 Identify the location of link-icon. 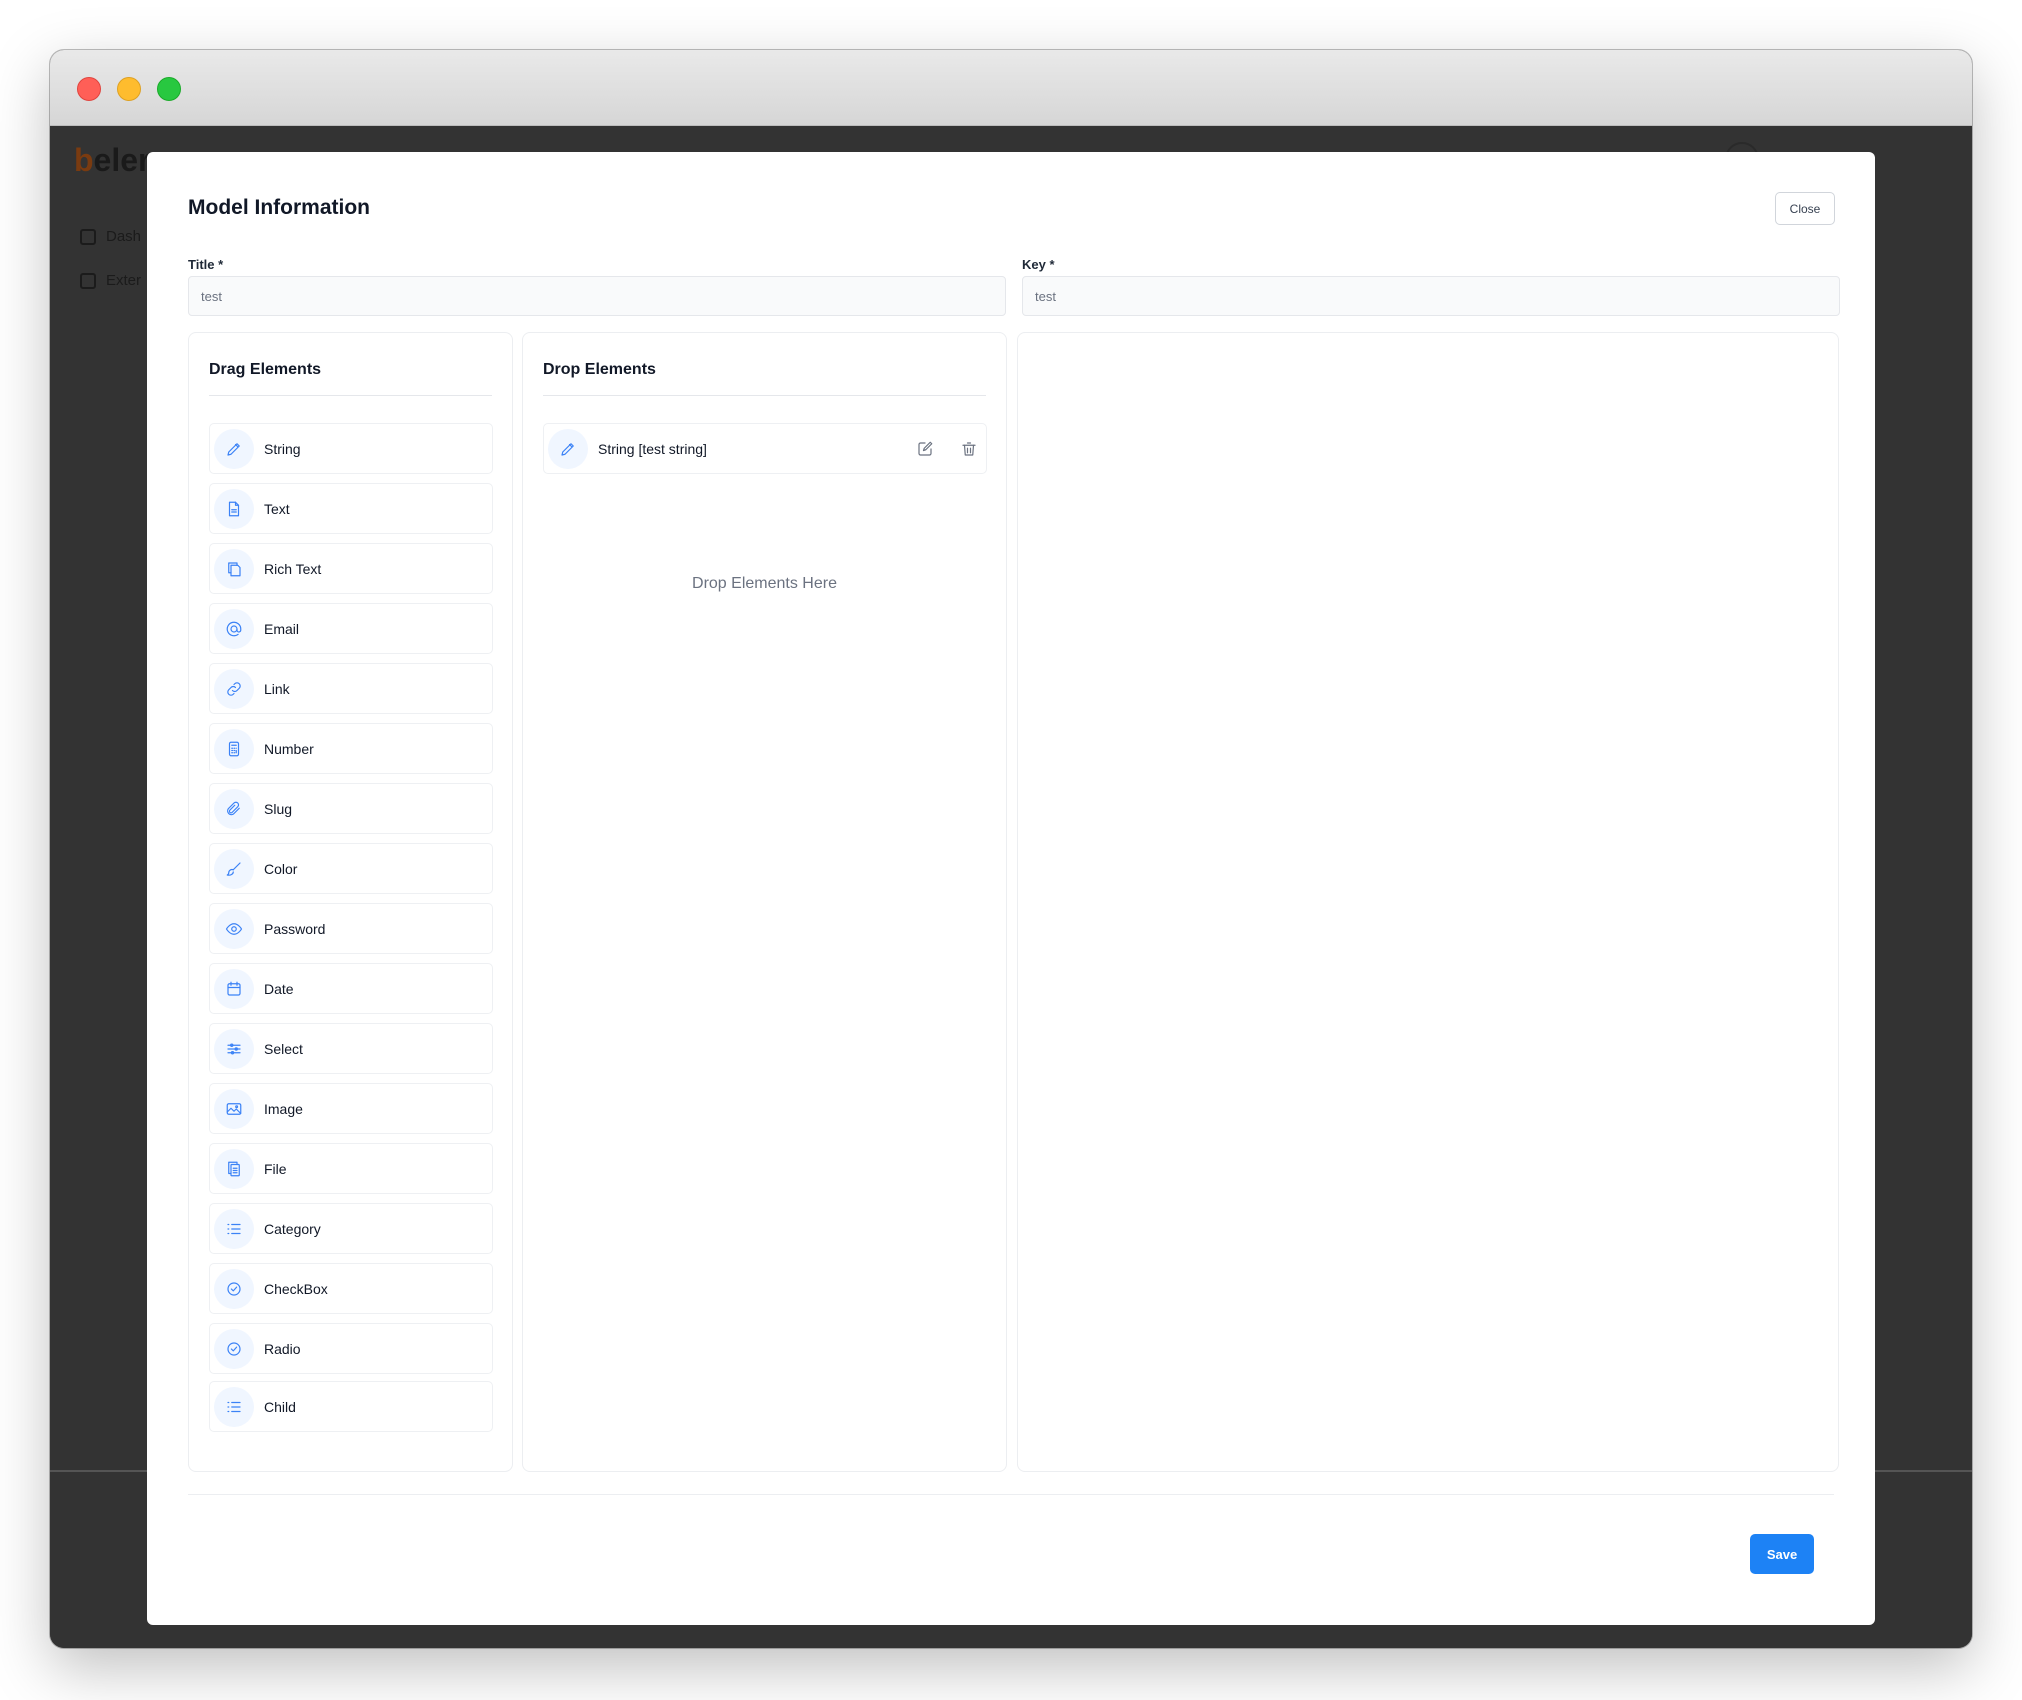
(234, 688).